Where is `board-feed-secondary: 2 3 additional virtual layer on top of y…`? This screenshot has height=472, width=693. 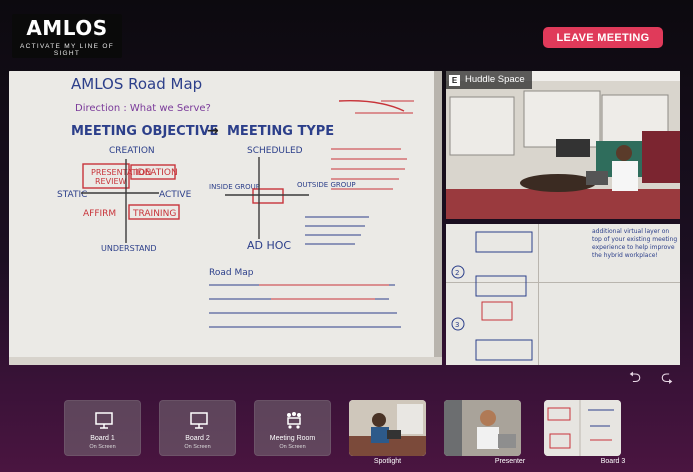 board-feed-secondary: 2 3 additional virtual layer on top of y… is located at coordinates (563, 294).